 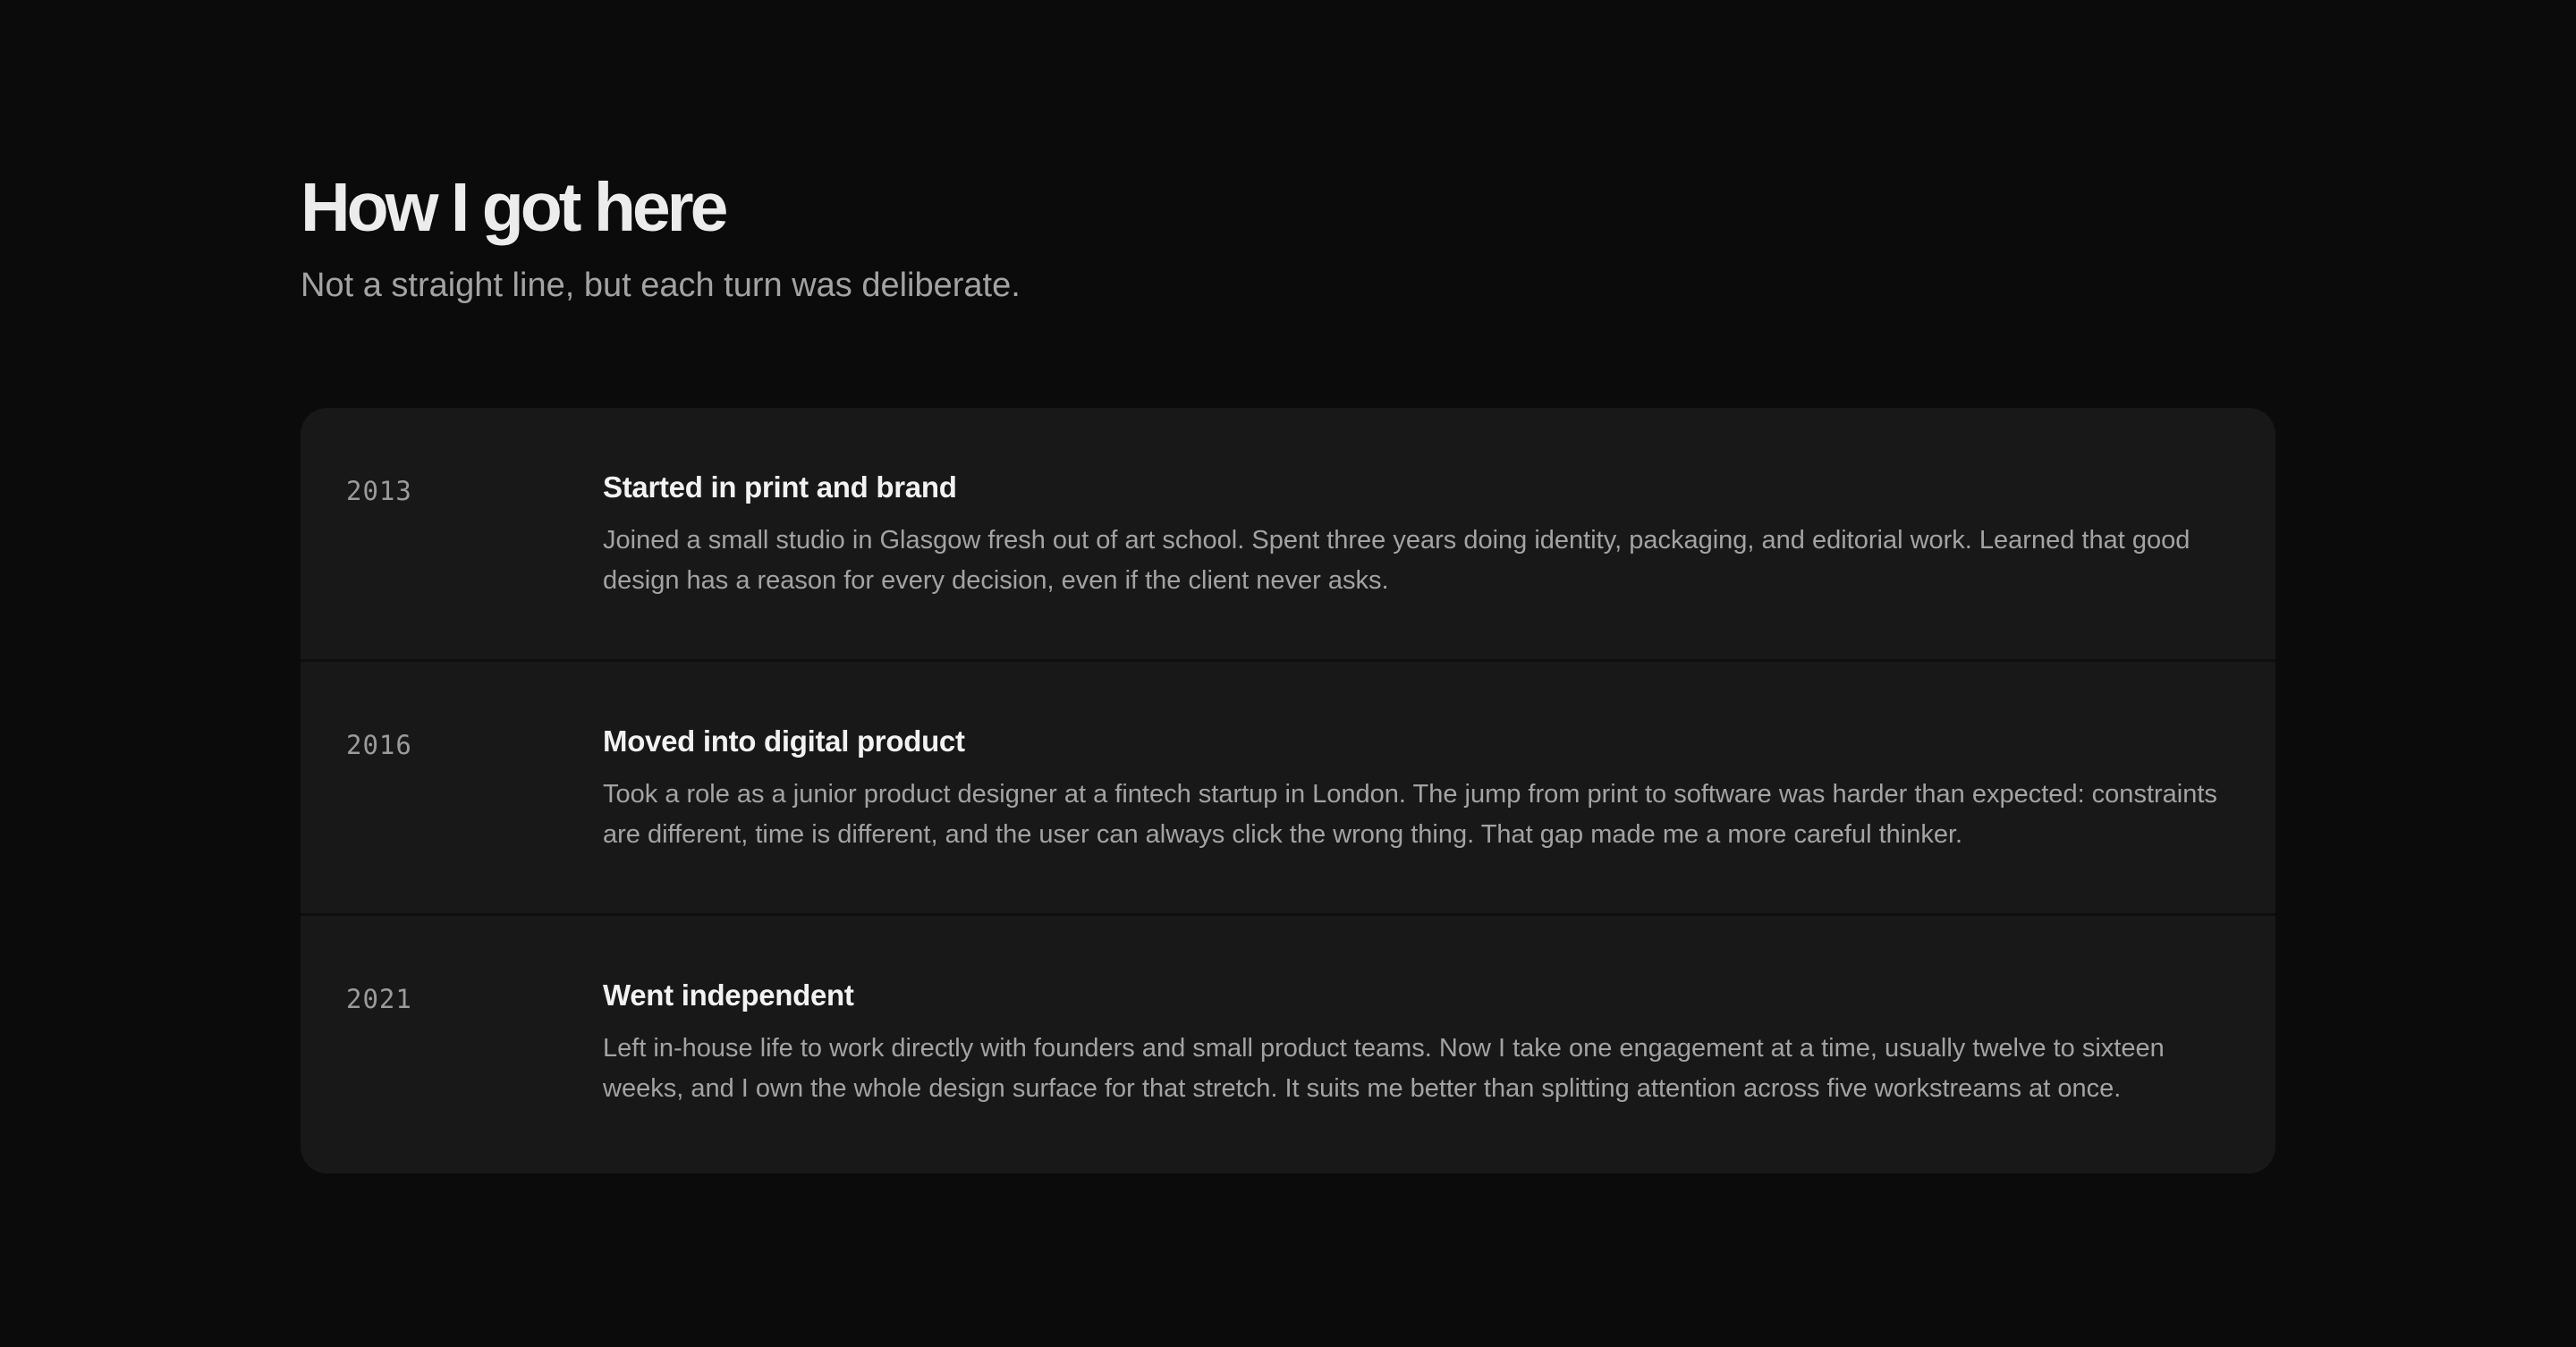 I want to click on timeline-year: 2013, so click(x=379, y=491).